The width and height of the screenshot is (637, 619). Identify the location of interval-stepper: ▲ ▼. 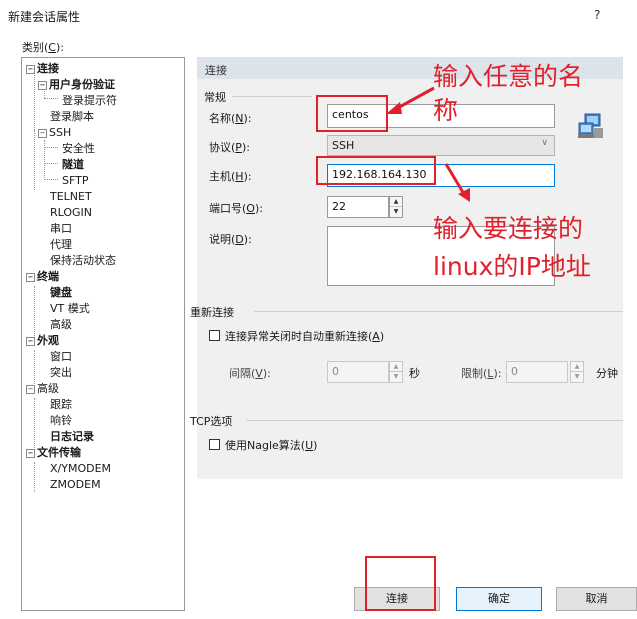
(396, 372).